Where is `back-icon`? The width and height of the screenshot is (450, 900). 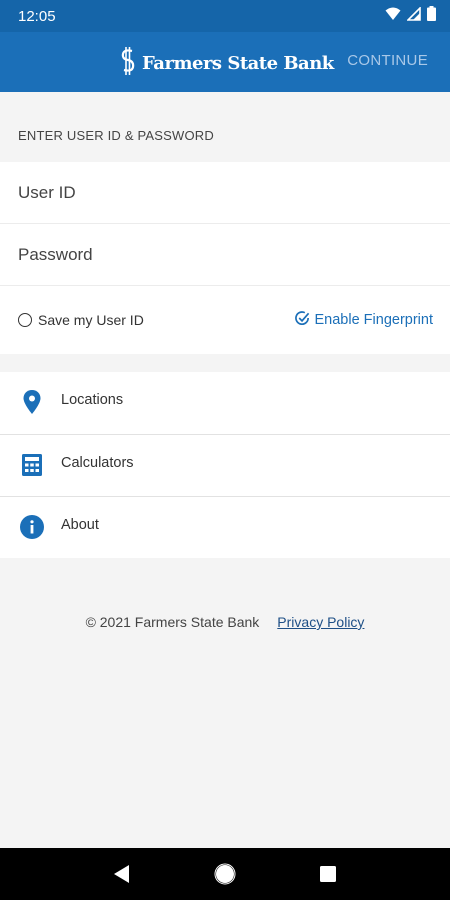
back-icon is located at coordinates (122, 874).